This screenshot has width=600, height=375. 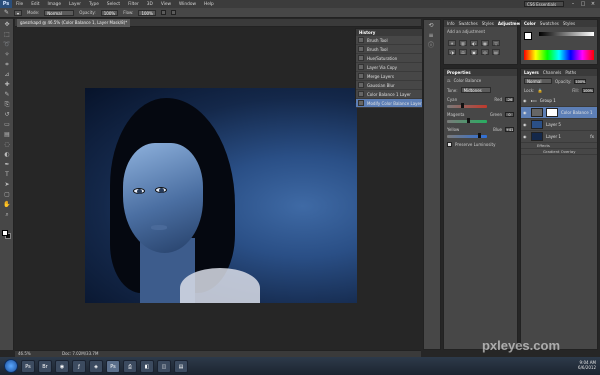 I want to click on marquee-tool-icon: ⬚, so click(x=7, y=34).